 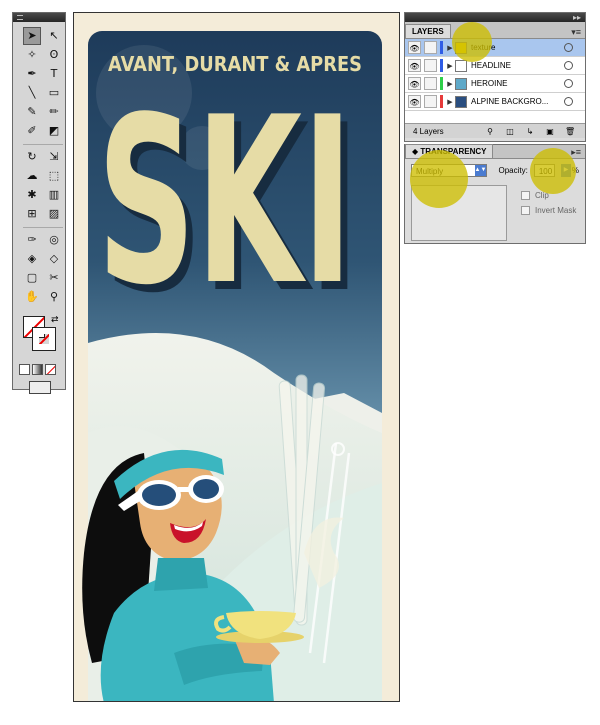 I want to click on blend-mode-select: Multiply ▲▼, so click(x=449, y=170).